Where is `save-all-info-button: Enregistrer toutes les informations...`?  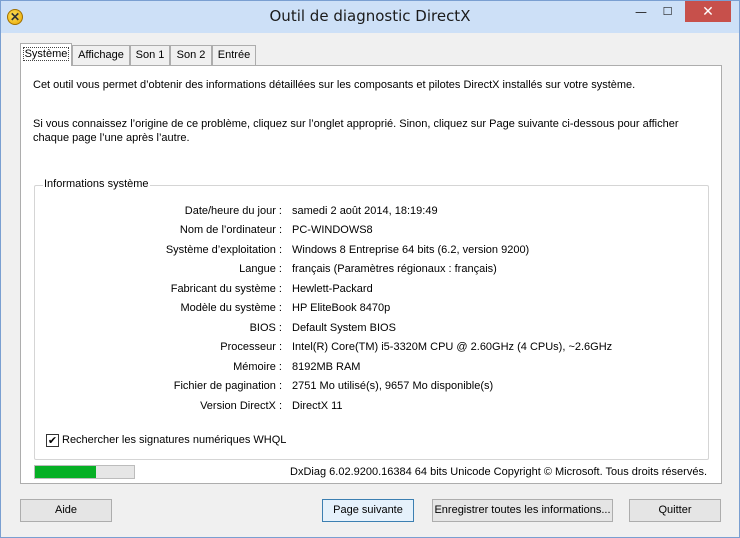 save-all-info-button: Enregistrer toutes les informations... is located at coordinates (522, 510).